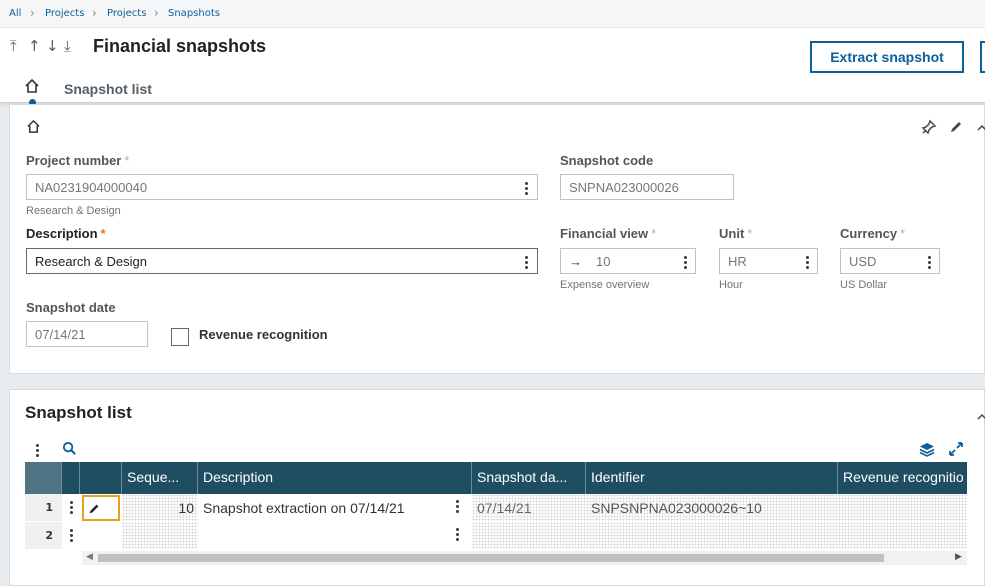 The height and width of the screenshot is (586, 985). What do you see at coordinates (43, 478) in the screenshot?
I see `row-number-header` at bounding box center [43, 478].